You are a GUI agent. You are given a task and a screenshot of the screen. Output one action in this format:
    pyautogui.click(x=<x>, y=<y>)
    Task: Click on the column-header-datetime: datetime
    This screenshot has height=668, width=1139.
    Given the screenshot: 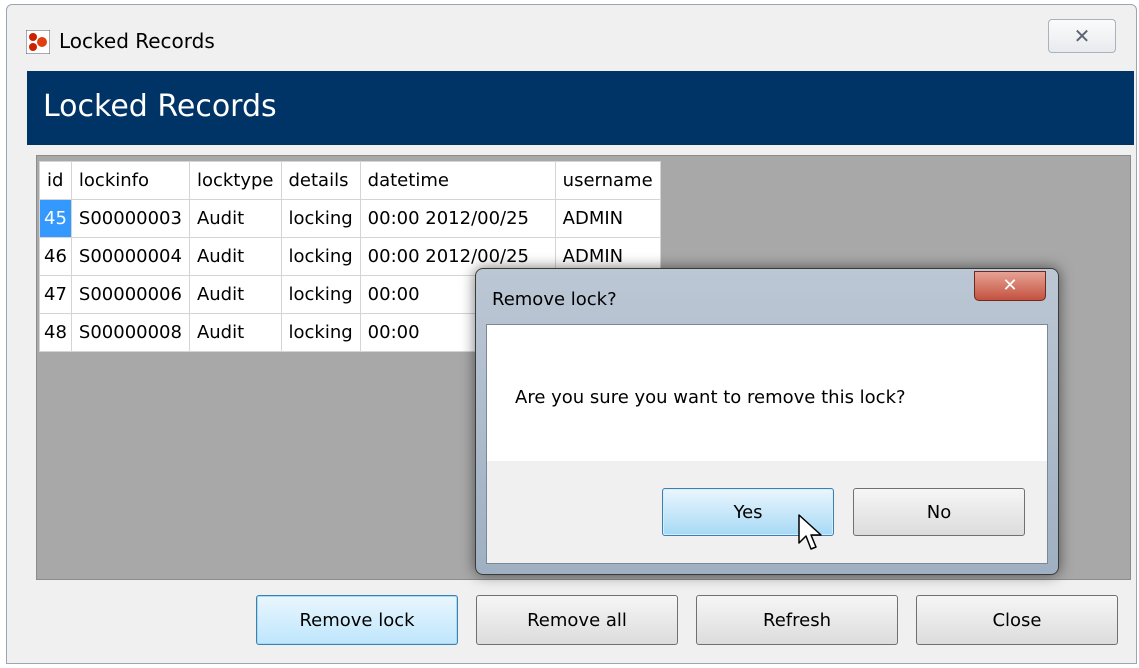 What is the action you would take?
    pyautogui.click(x=457, y=180)
    